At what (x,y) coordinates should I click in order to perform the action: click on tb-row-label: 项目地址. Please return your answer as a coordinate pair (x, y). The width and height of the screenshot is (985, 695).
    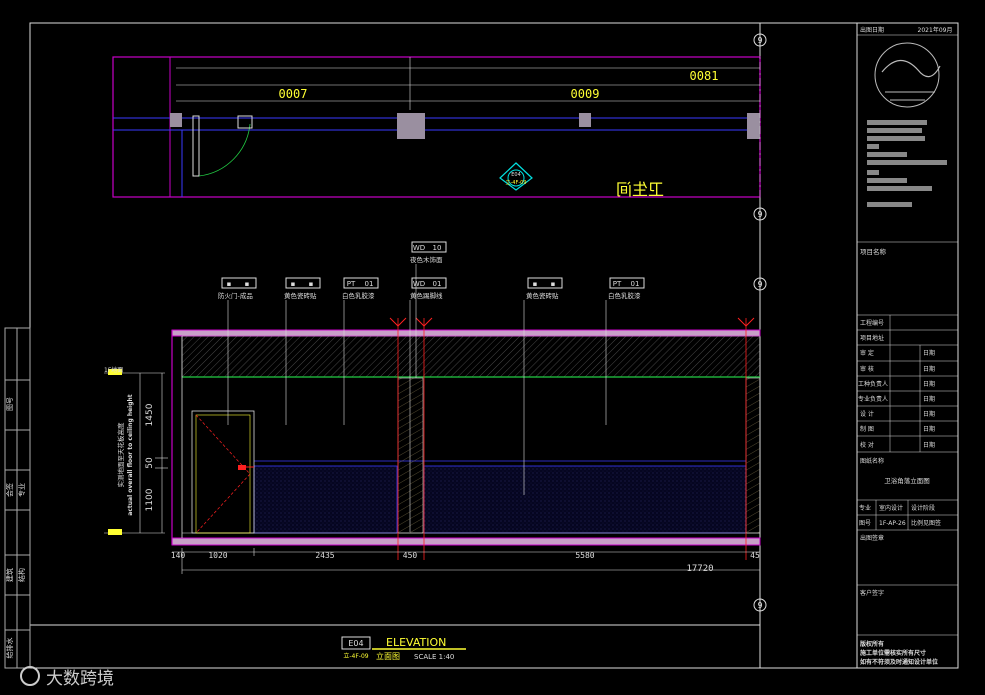
    Looking at the image, I should click on (872, 338).